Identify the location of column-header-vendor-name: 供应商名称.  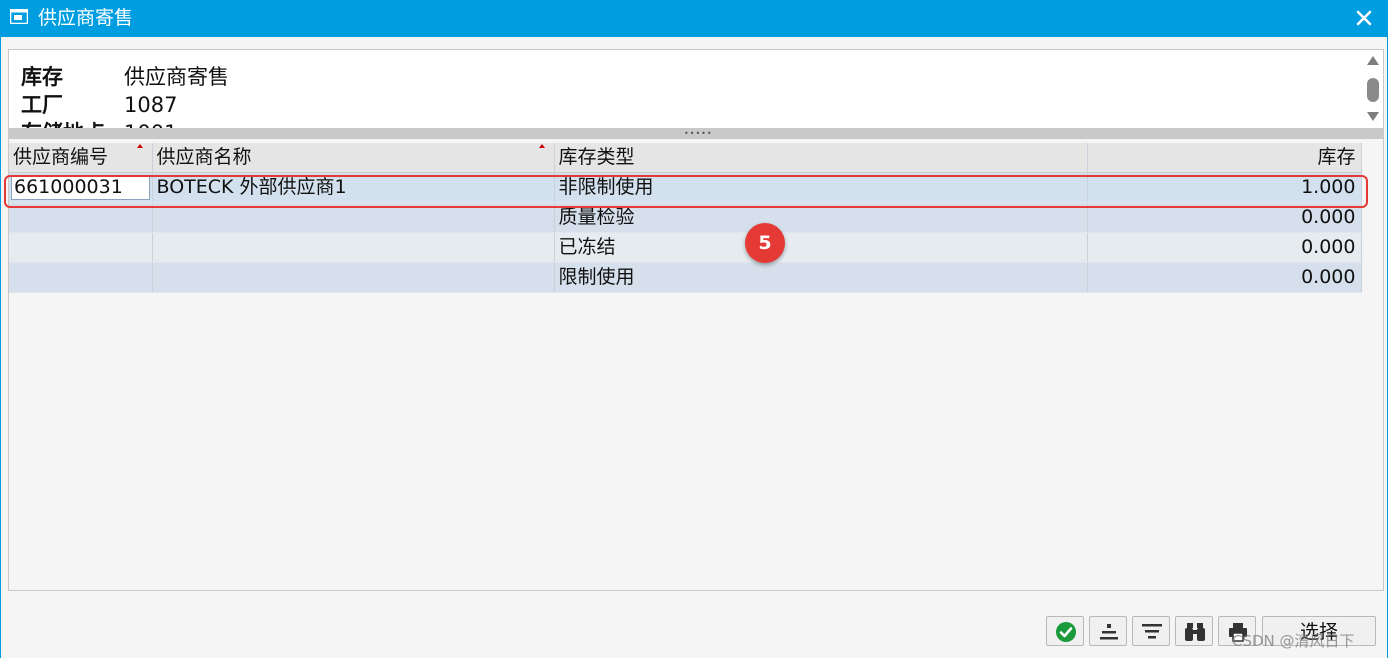
(353, 158).